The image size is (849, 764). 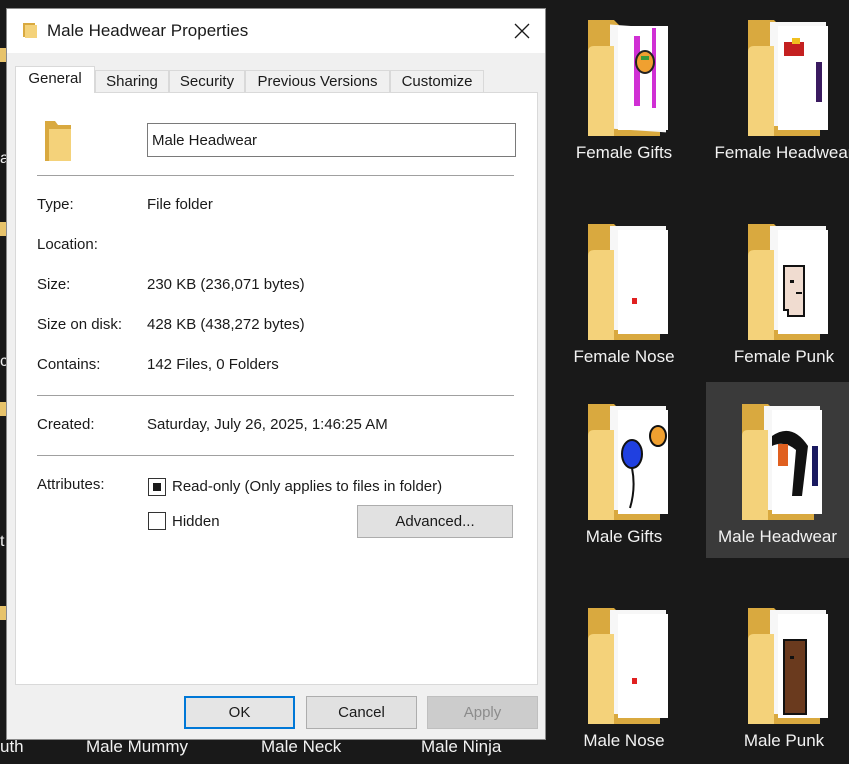 I want to click on cancel-button: Cancel, so click(x=361, y=712).